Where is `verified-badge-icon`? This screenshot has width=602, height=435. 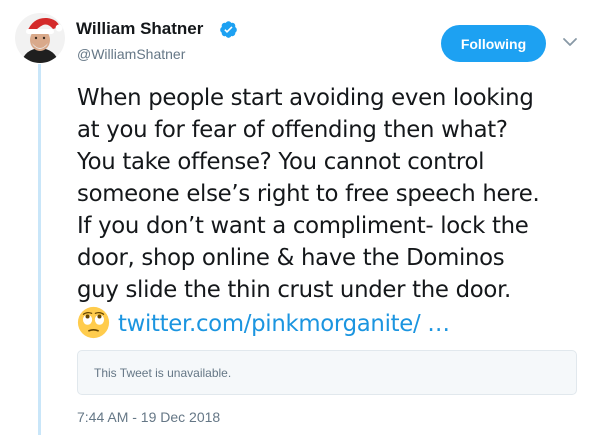
verified-badge-icon is located at coordinates (228, 29).